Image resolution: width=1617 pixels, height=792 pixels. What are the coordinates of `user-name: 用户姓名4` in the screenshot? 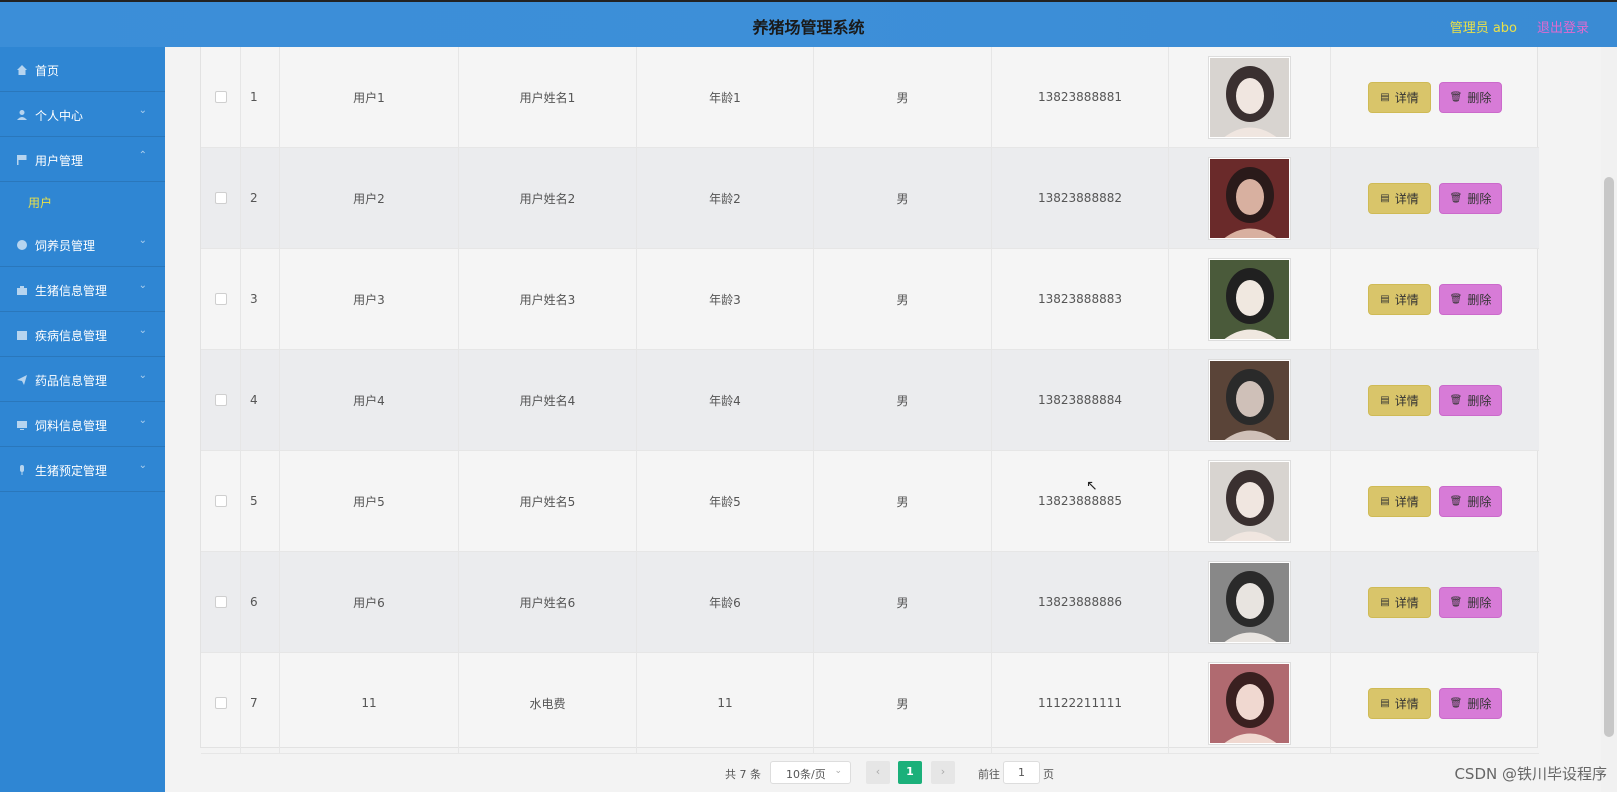 It's located at (548, 400).